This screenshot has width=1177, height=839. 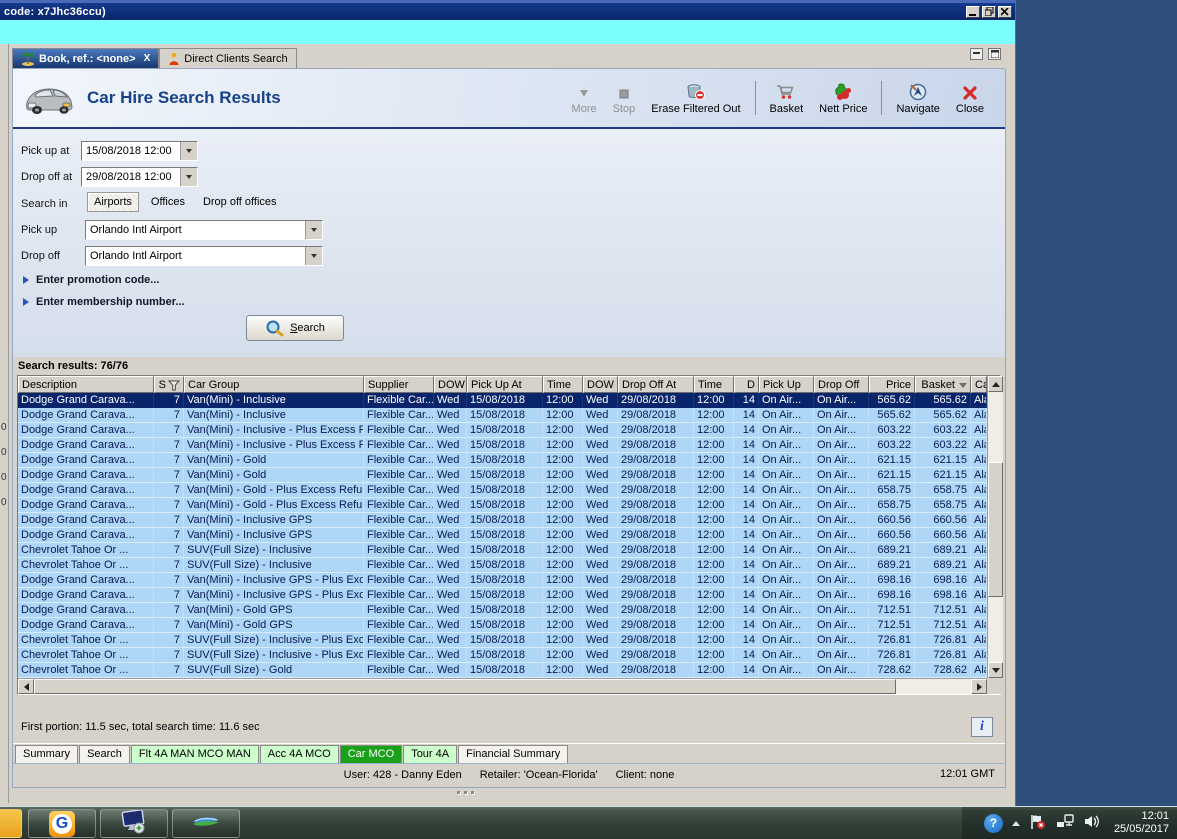 I want to click on taskbar-button-fragment, so click(x=11, y=823).